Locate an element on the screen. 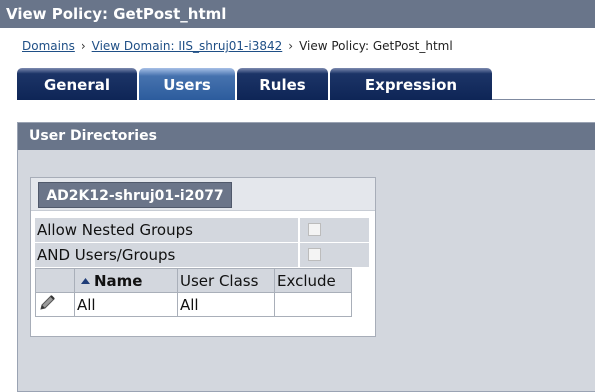  table-row: All All is located at coordinates (193, 304).